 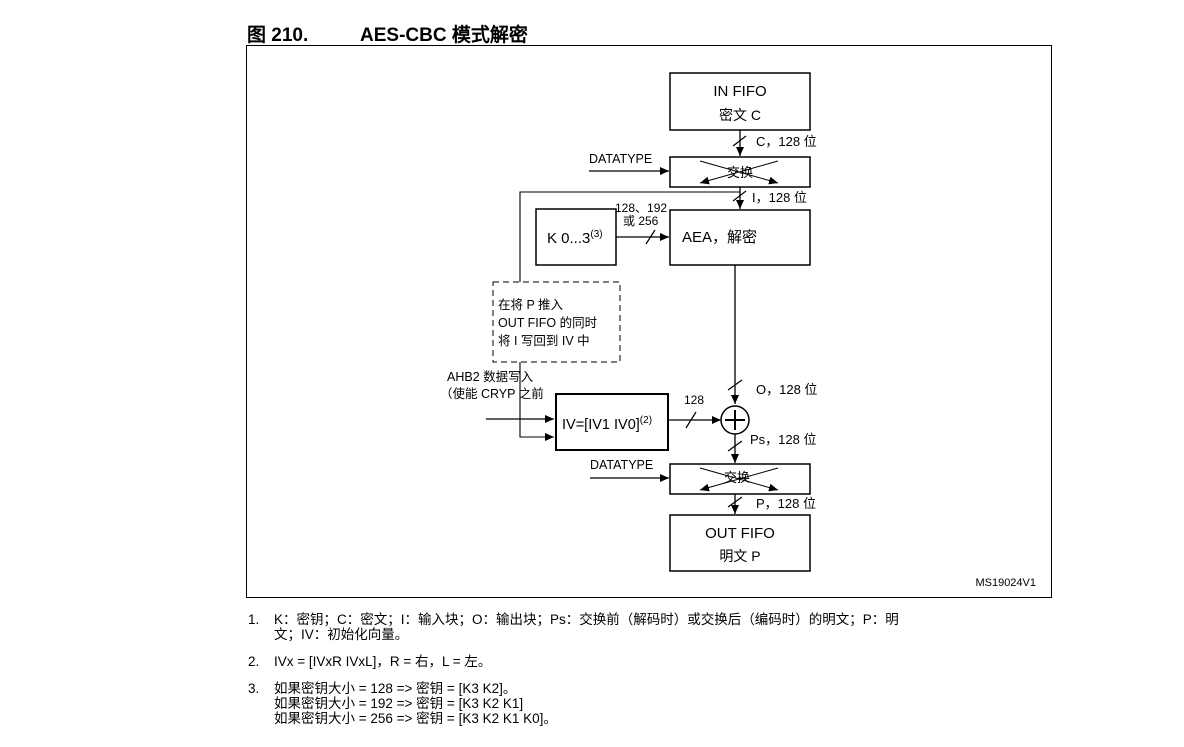 I want to click on note-3-number: 3., so click(x=254, y=688).